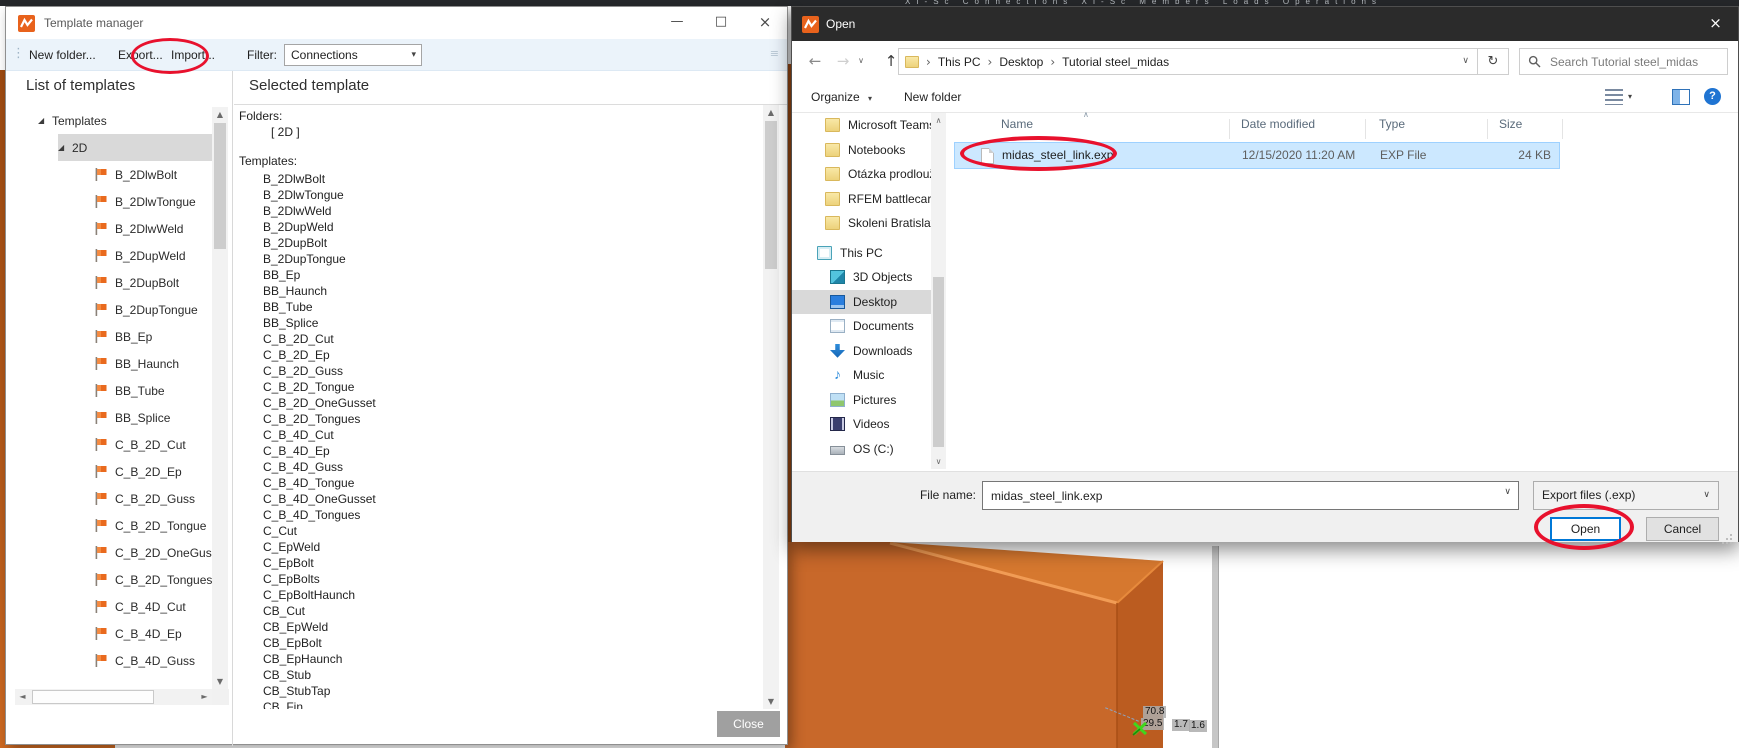 The image size is (1739, 748). Describe the element at coordinates (503, 371) in the screenshot. I see `selected-template-item: C_B_2D_Guss` at that location.